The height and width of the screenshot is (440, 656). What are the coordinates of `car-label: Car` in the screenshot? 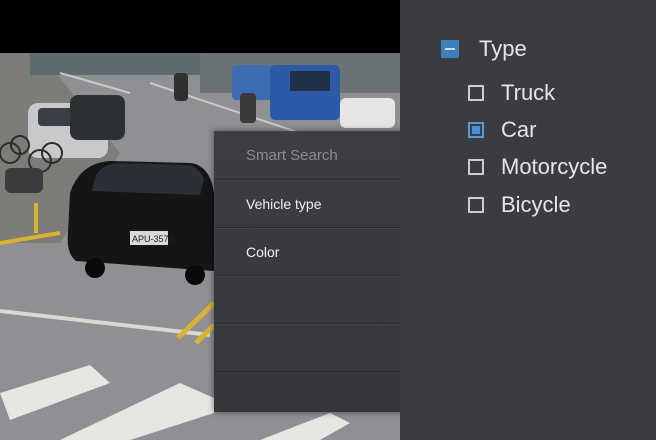 It's located at (519, 129).